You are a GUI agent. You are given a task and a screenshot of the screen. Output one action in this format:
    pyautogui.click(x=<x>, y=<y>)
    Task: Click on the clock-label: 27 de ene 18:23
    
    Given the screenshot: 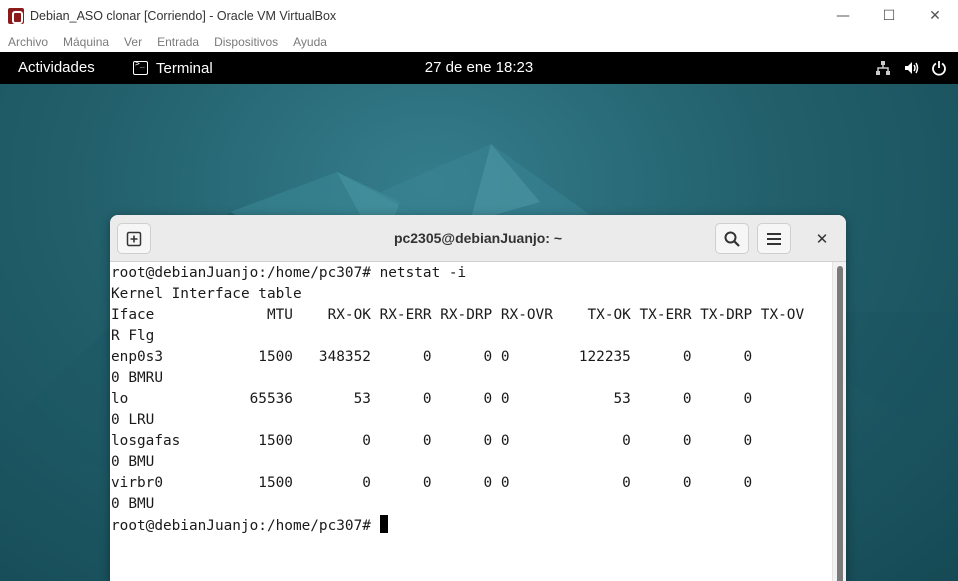 What is the action you would take?
    pyautogui.click(x=479, y=67)
    